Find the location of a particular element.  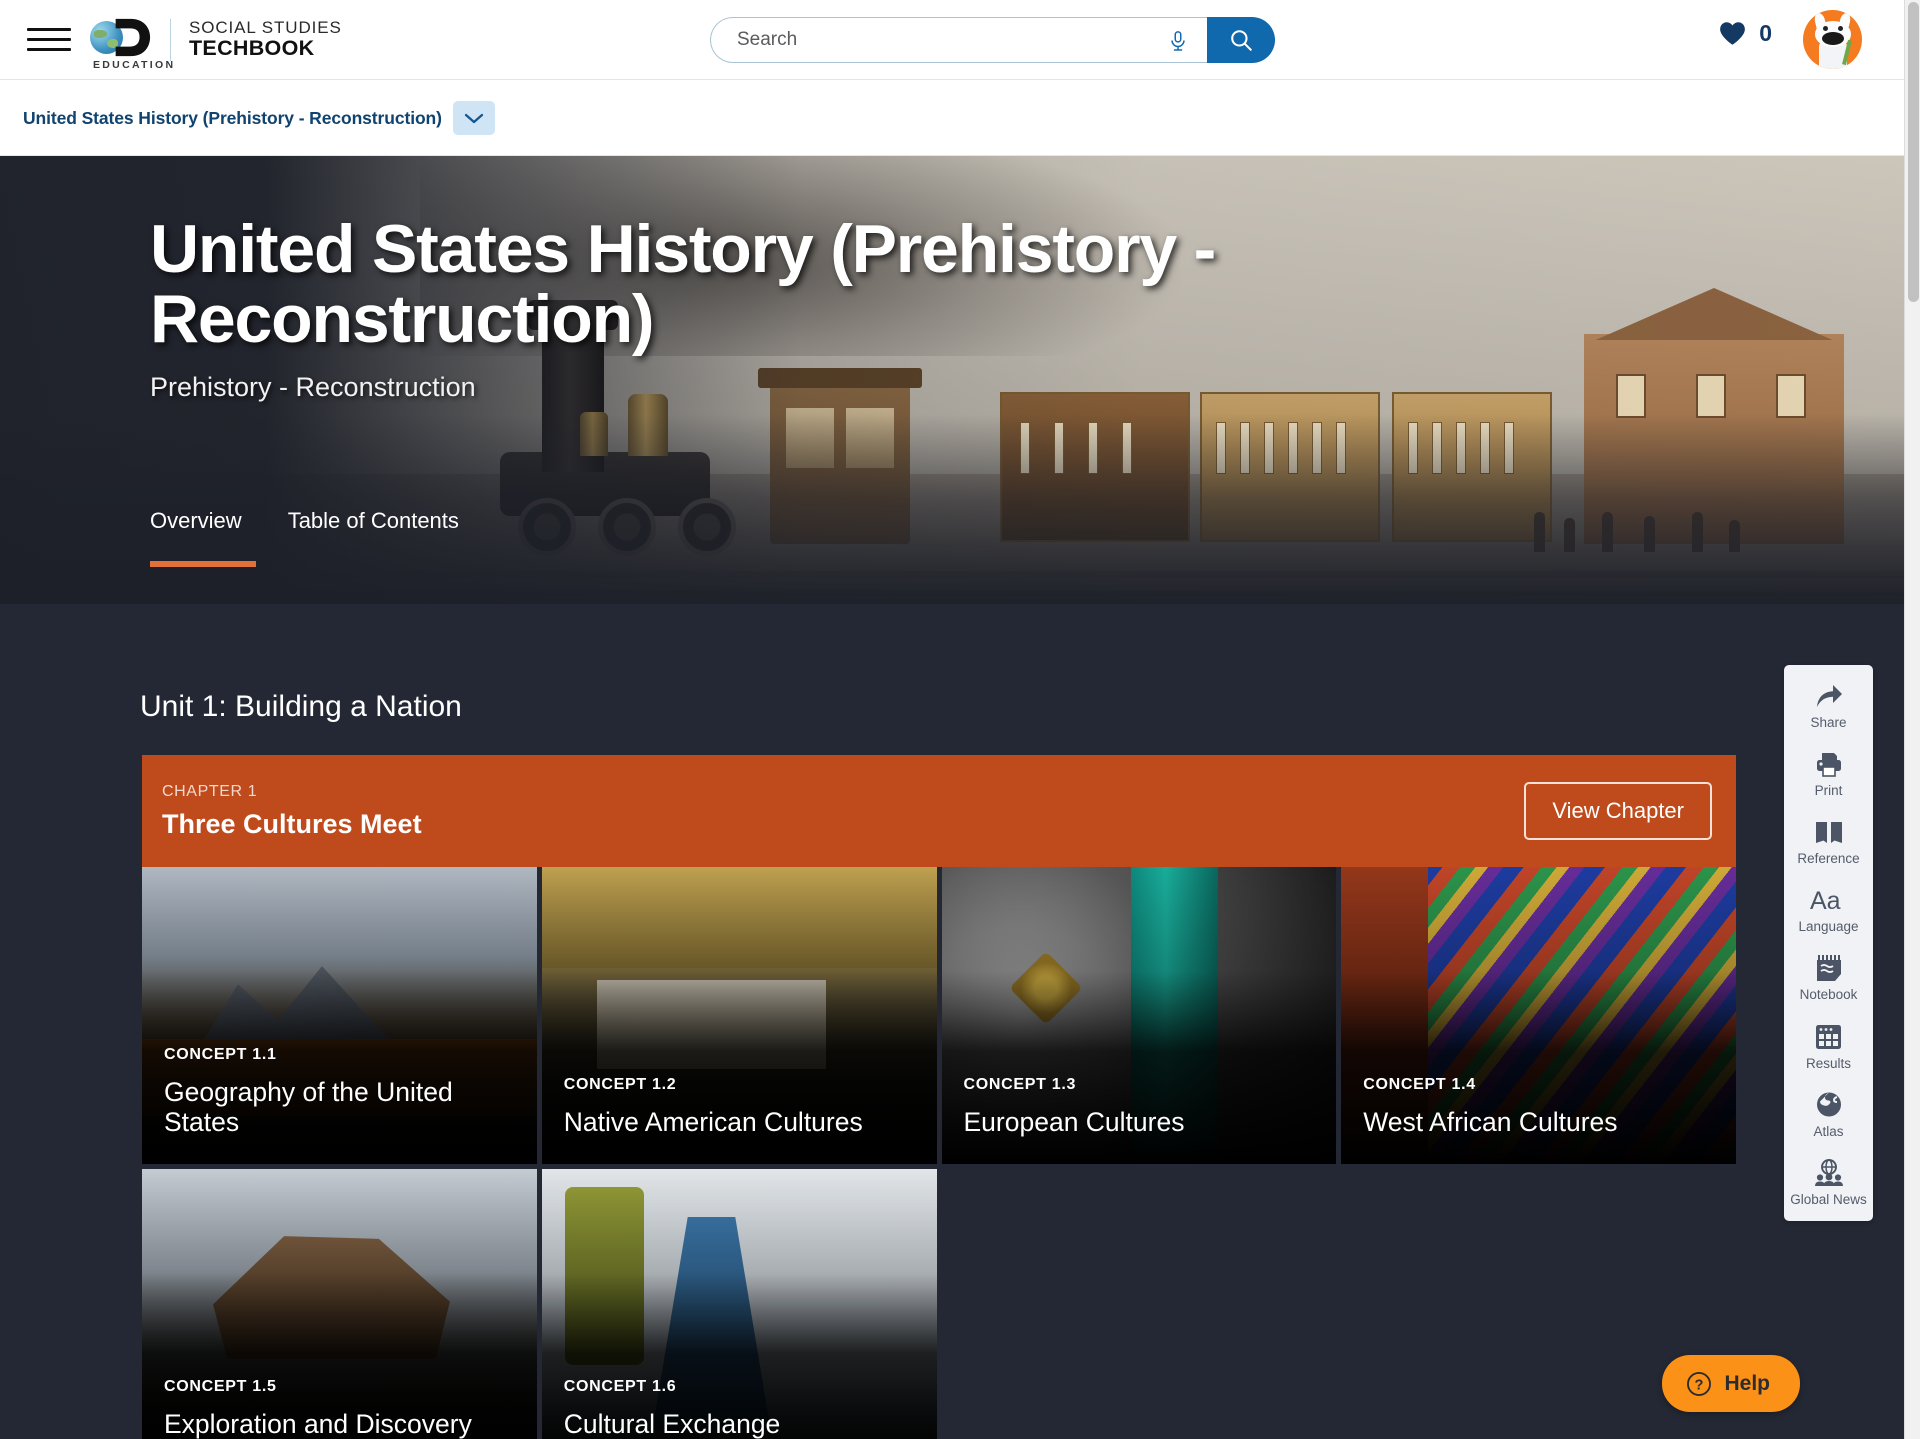

tool-atlas: Atlas is located at coordinates (1828, 1114).